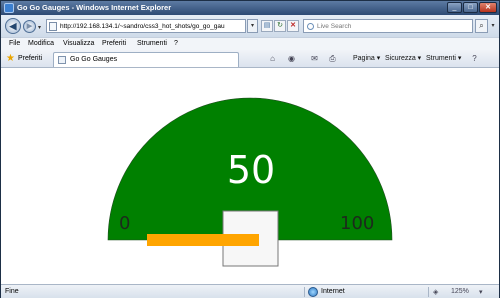 The height and width of the screenshot is (298, 500). Describe the element at coordinates (357, 223) in the screenshot. I see `gauge-max-label: 100` at that location.